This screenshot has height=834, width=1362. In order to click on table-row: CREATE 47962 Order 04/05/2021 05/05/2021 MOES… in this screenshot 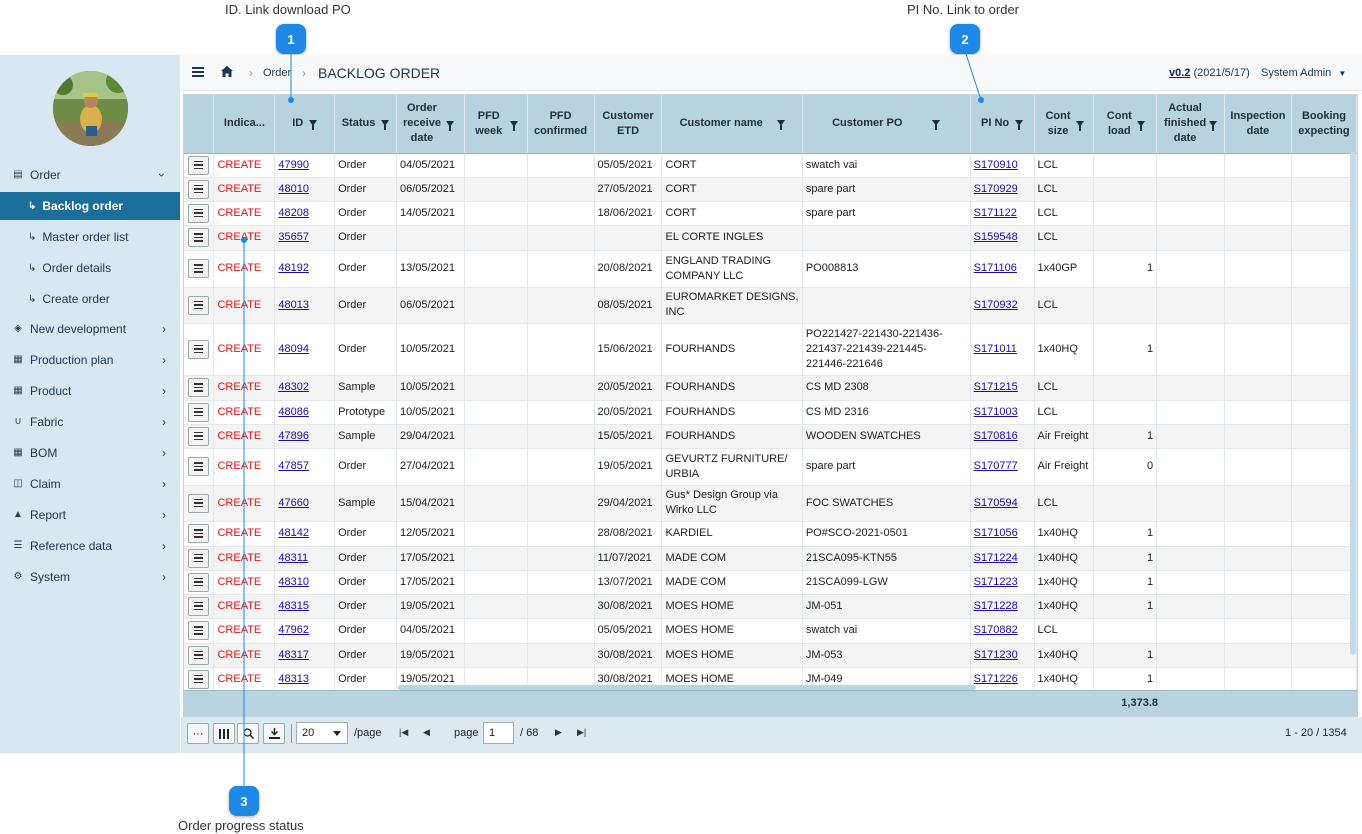, I will do `click(770, 631)`.